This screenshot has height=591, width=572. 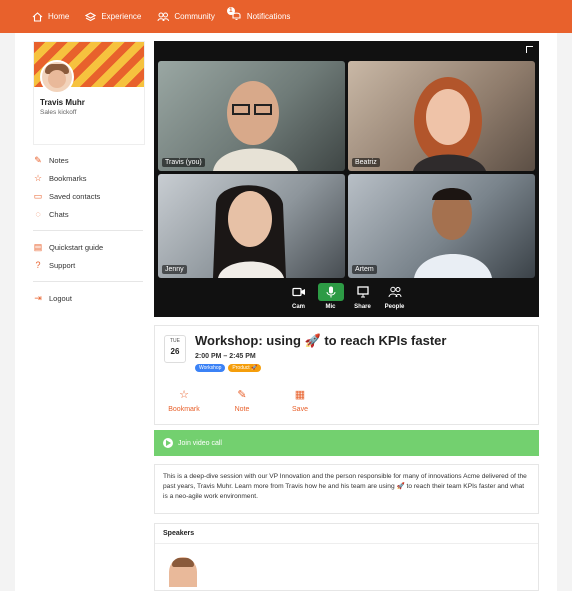 I want to click on sidebar-item-label: Notes, so click(x=59, y=160).